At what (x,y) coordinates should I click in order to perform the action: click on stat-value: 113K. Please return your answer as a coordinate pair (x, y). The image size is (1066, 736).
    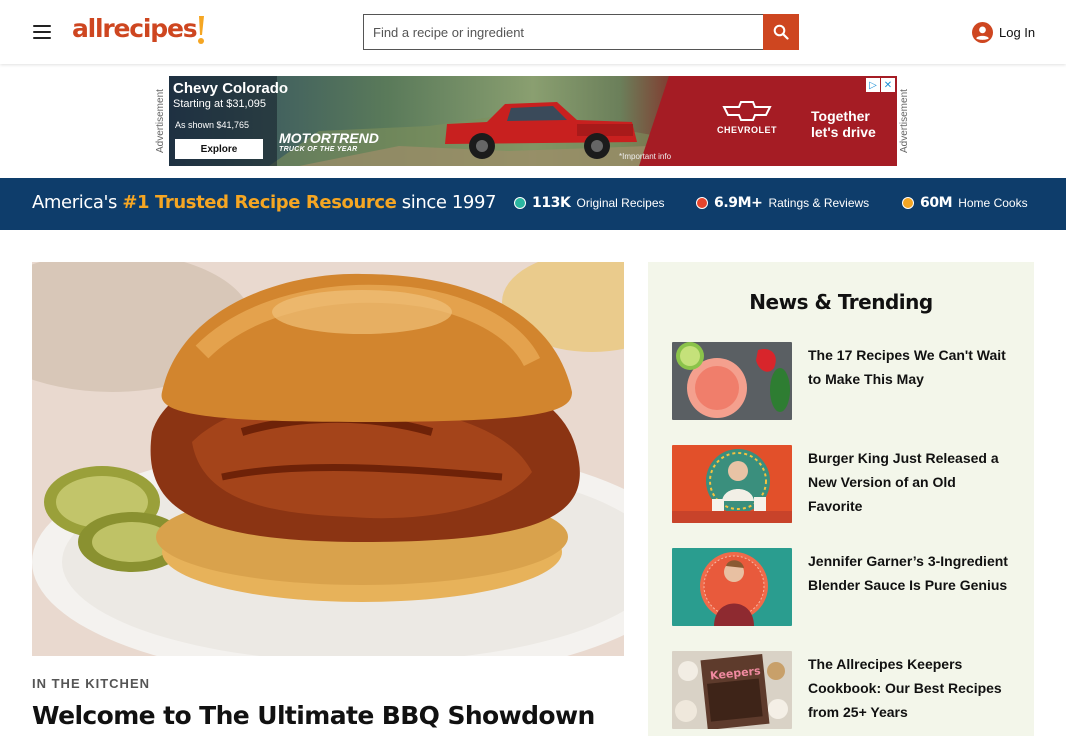
    Looking at the image, I should click on (551, 203).